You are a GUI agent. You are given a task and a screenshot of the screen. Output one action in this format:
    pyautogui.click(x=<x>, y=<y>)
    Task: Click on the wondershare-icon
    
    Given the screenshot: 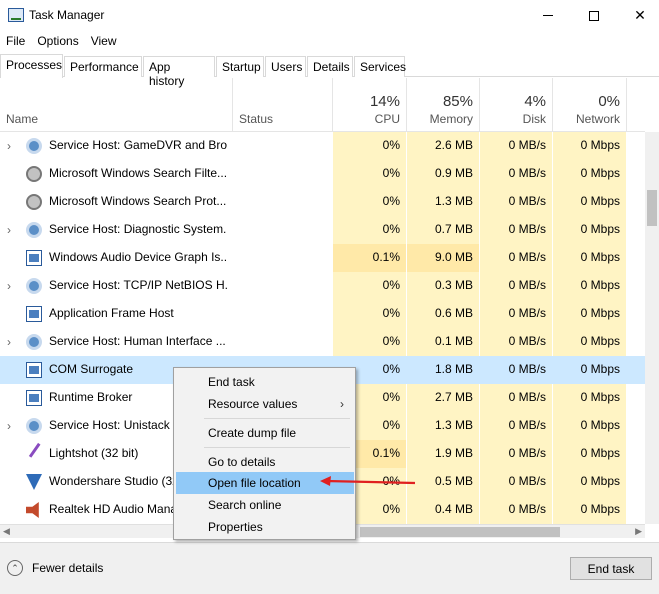 What is the action you would take?
    pyautogui.click(x=34, y=482)
    